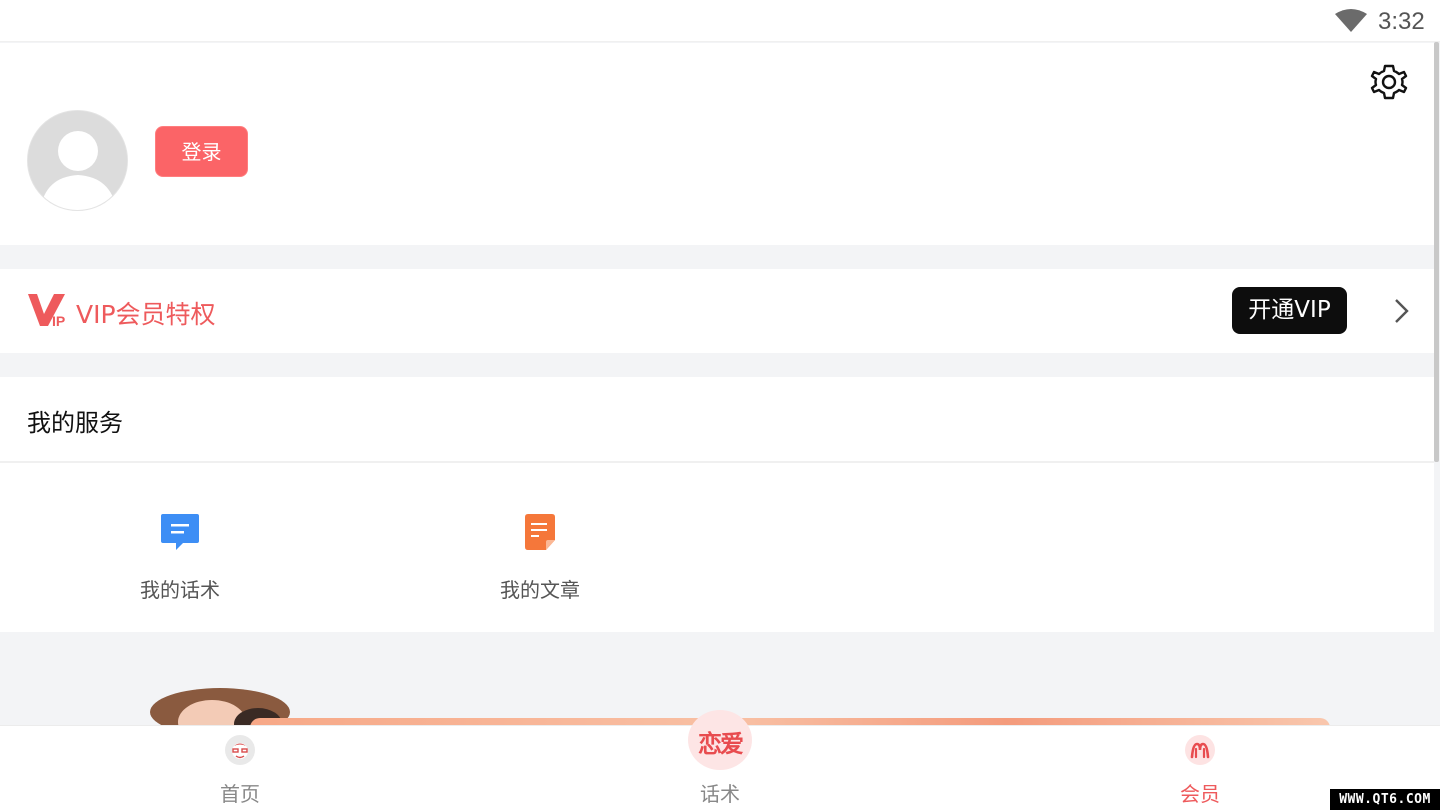  Describe the element at coordinates (180, 590) in the screenshot. I see `service-label: 我的话术` at that location.